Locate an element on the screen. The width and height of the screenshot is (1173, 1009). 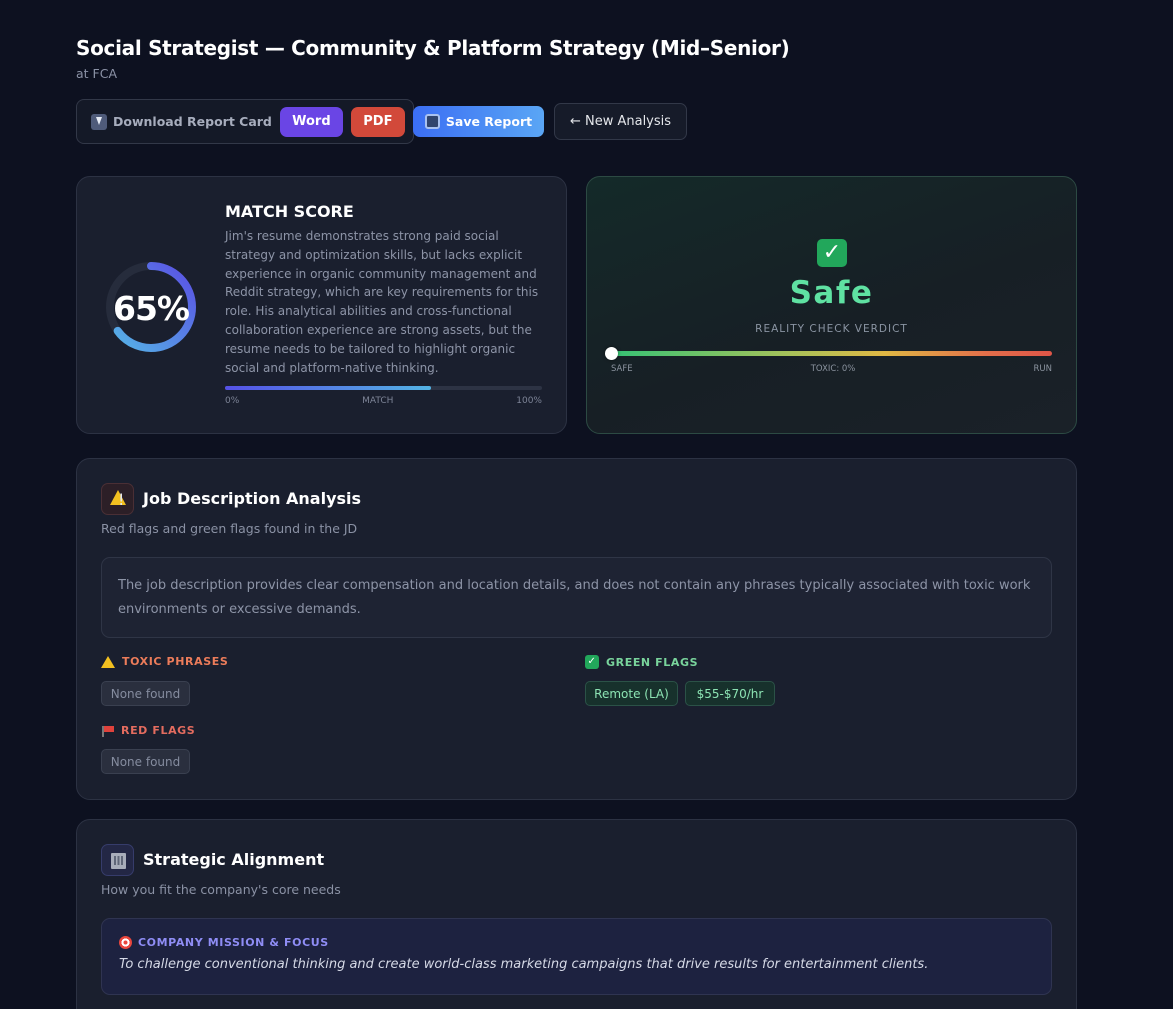
match-progress-fill is located at coordinates (328, 388).